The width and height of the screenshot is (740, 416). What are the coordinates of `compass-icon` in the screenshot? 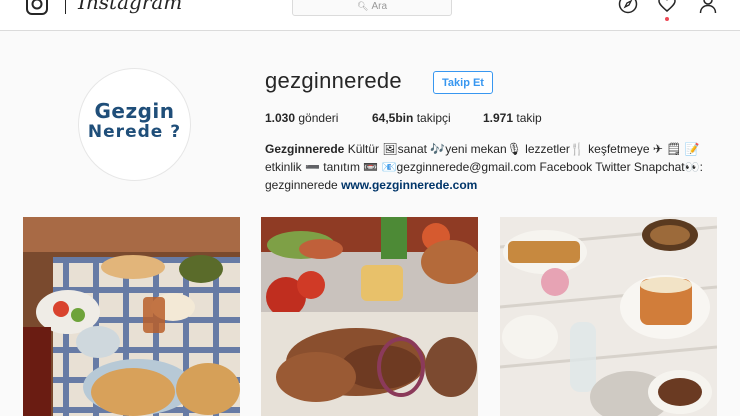 It's located at (628, 7).